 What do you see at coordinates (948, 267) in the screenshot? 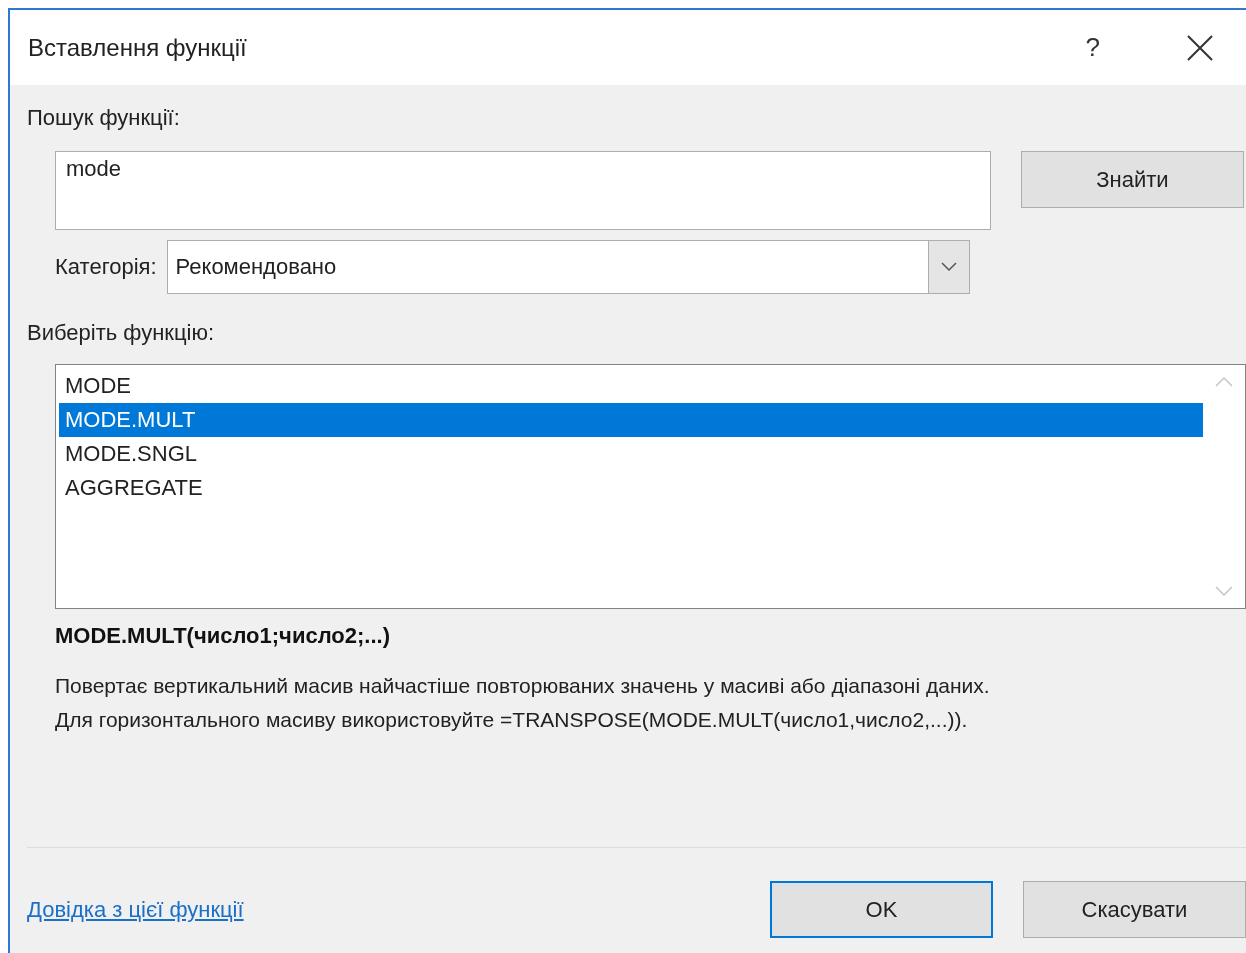
I see `chevron-down-icon` at bounding box center [948, 267].